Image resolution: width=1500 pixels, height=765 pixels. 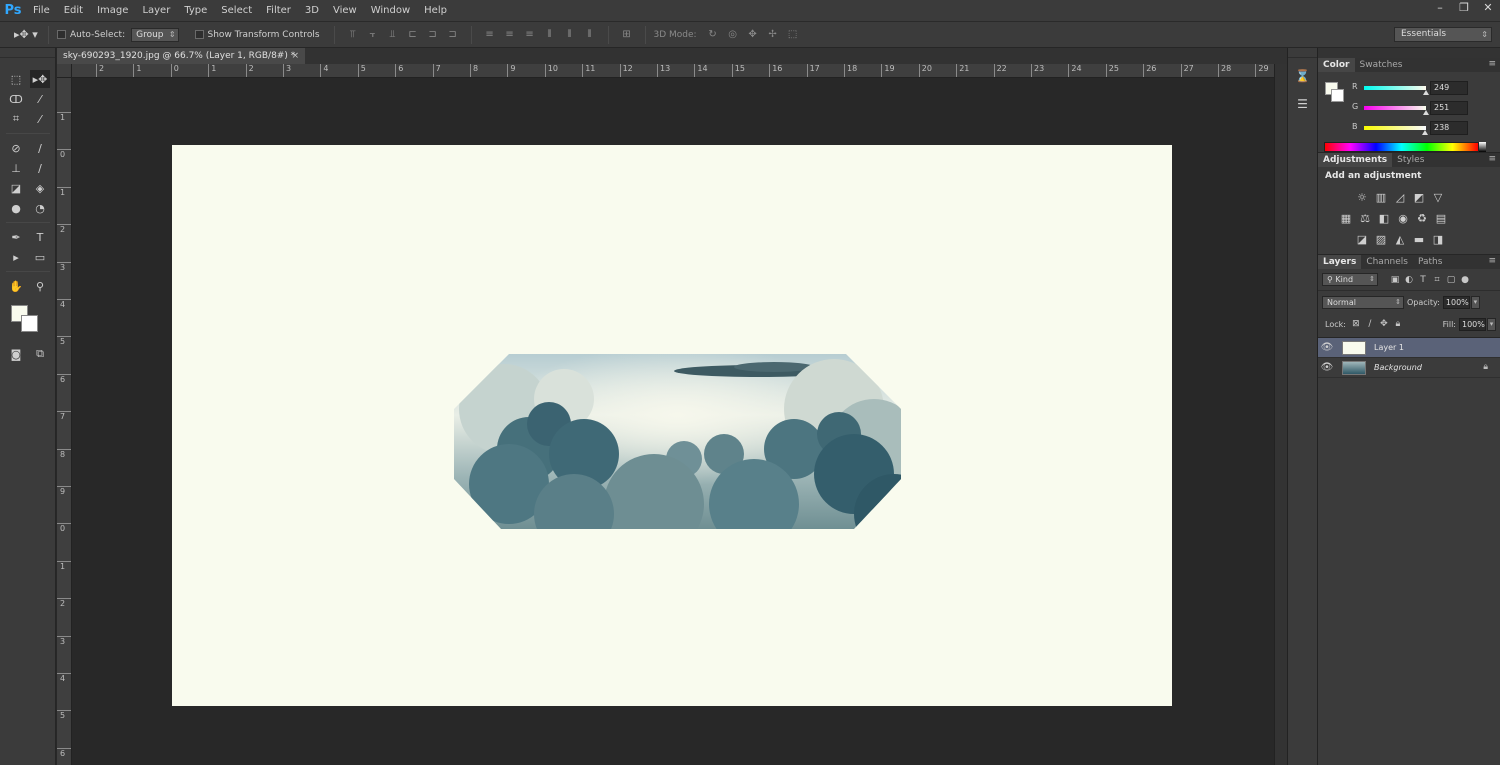 What do you see at coordinates (1423, 280) in the screenshot?
I see `type-filter-icon: T` at bounding box center [1423, 280].